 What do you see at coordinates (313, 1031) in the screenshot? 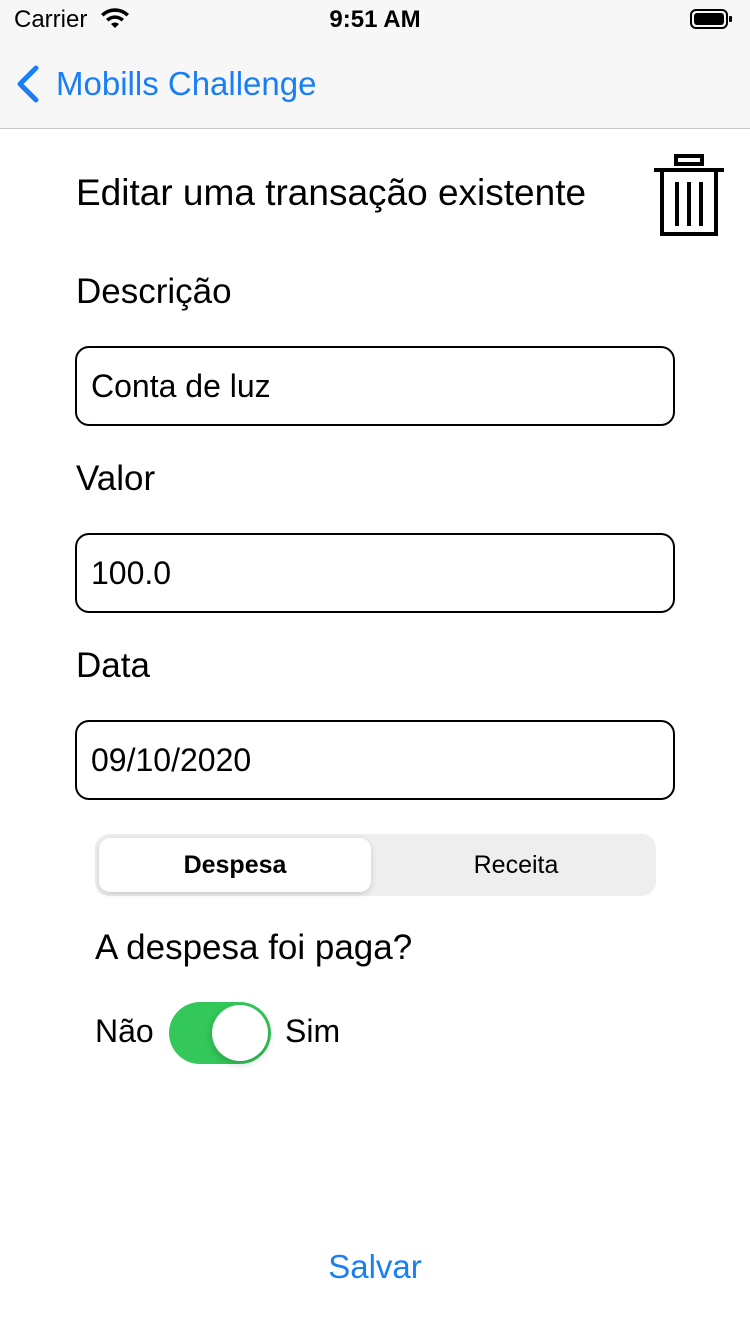
I see `toggle-on-label: Sim` at bounding box center [313, 1031].